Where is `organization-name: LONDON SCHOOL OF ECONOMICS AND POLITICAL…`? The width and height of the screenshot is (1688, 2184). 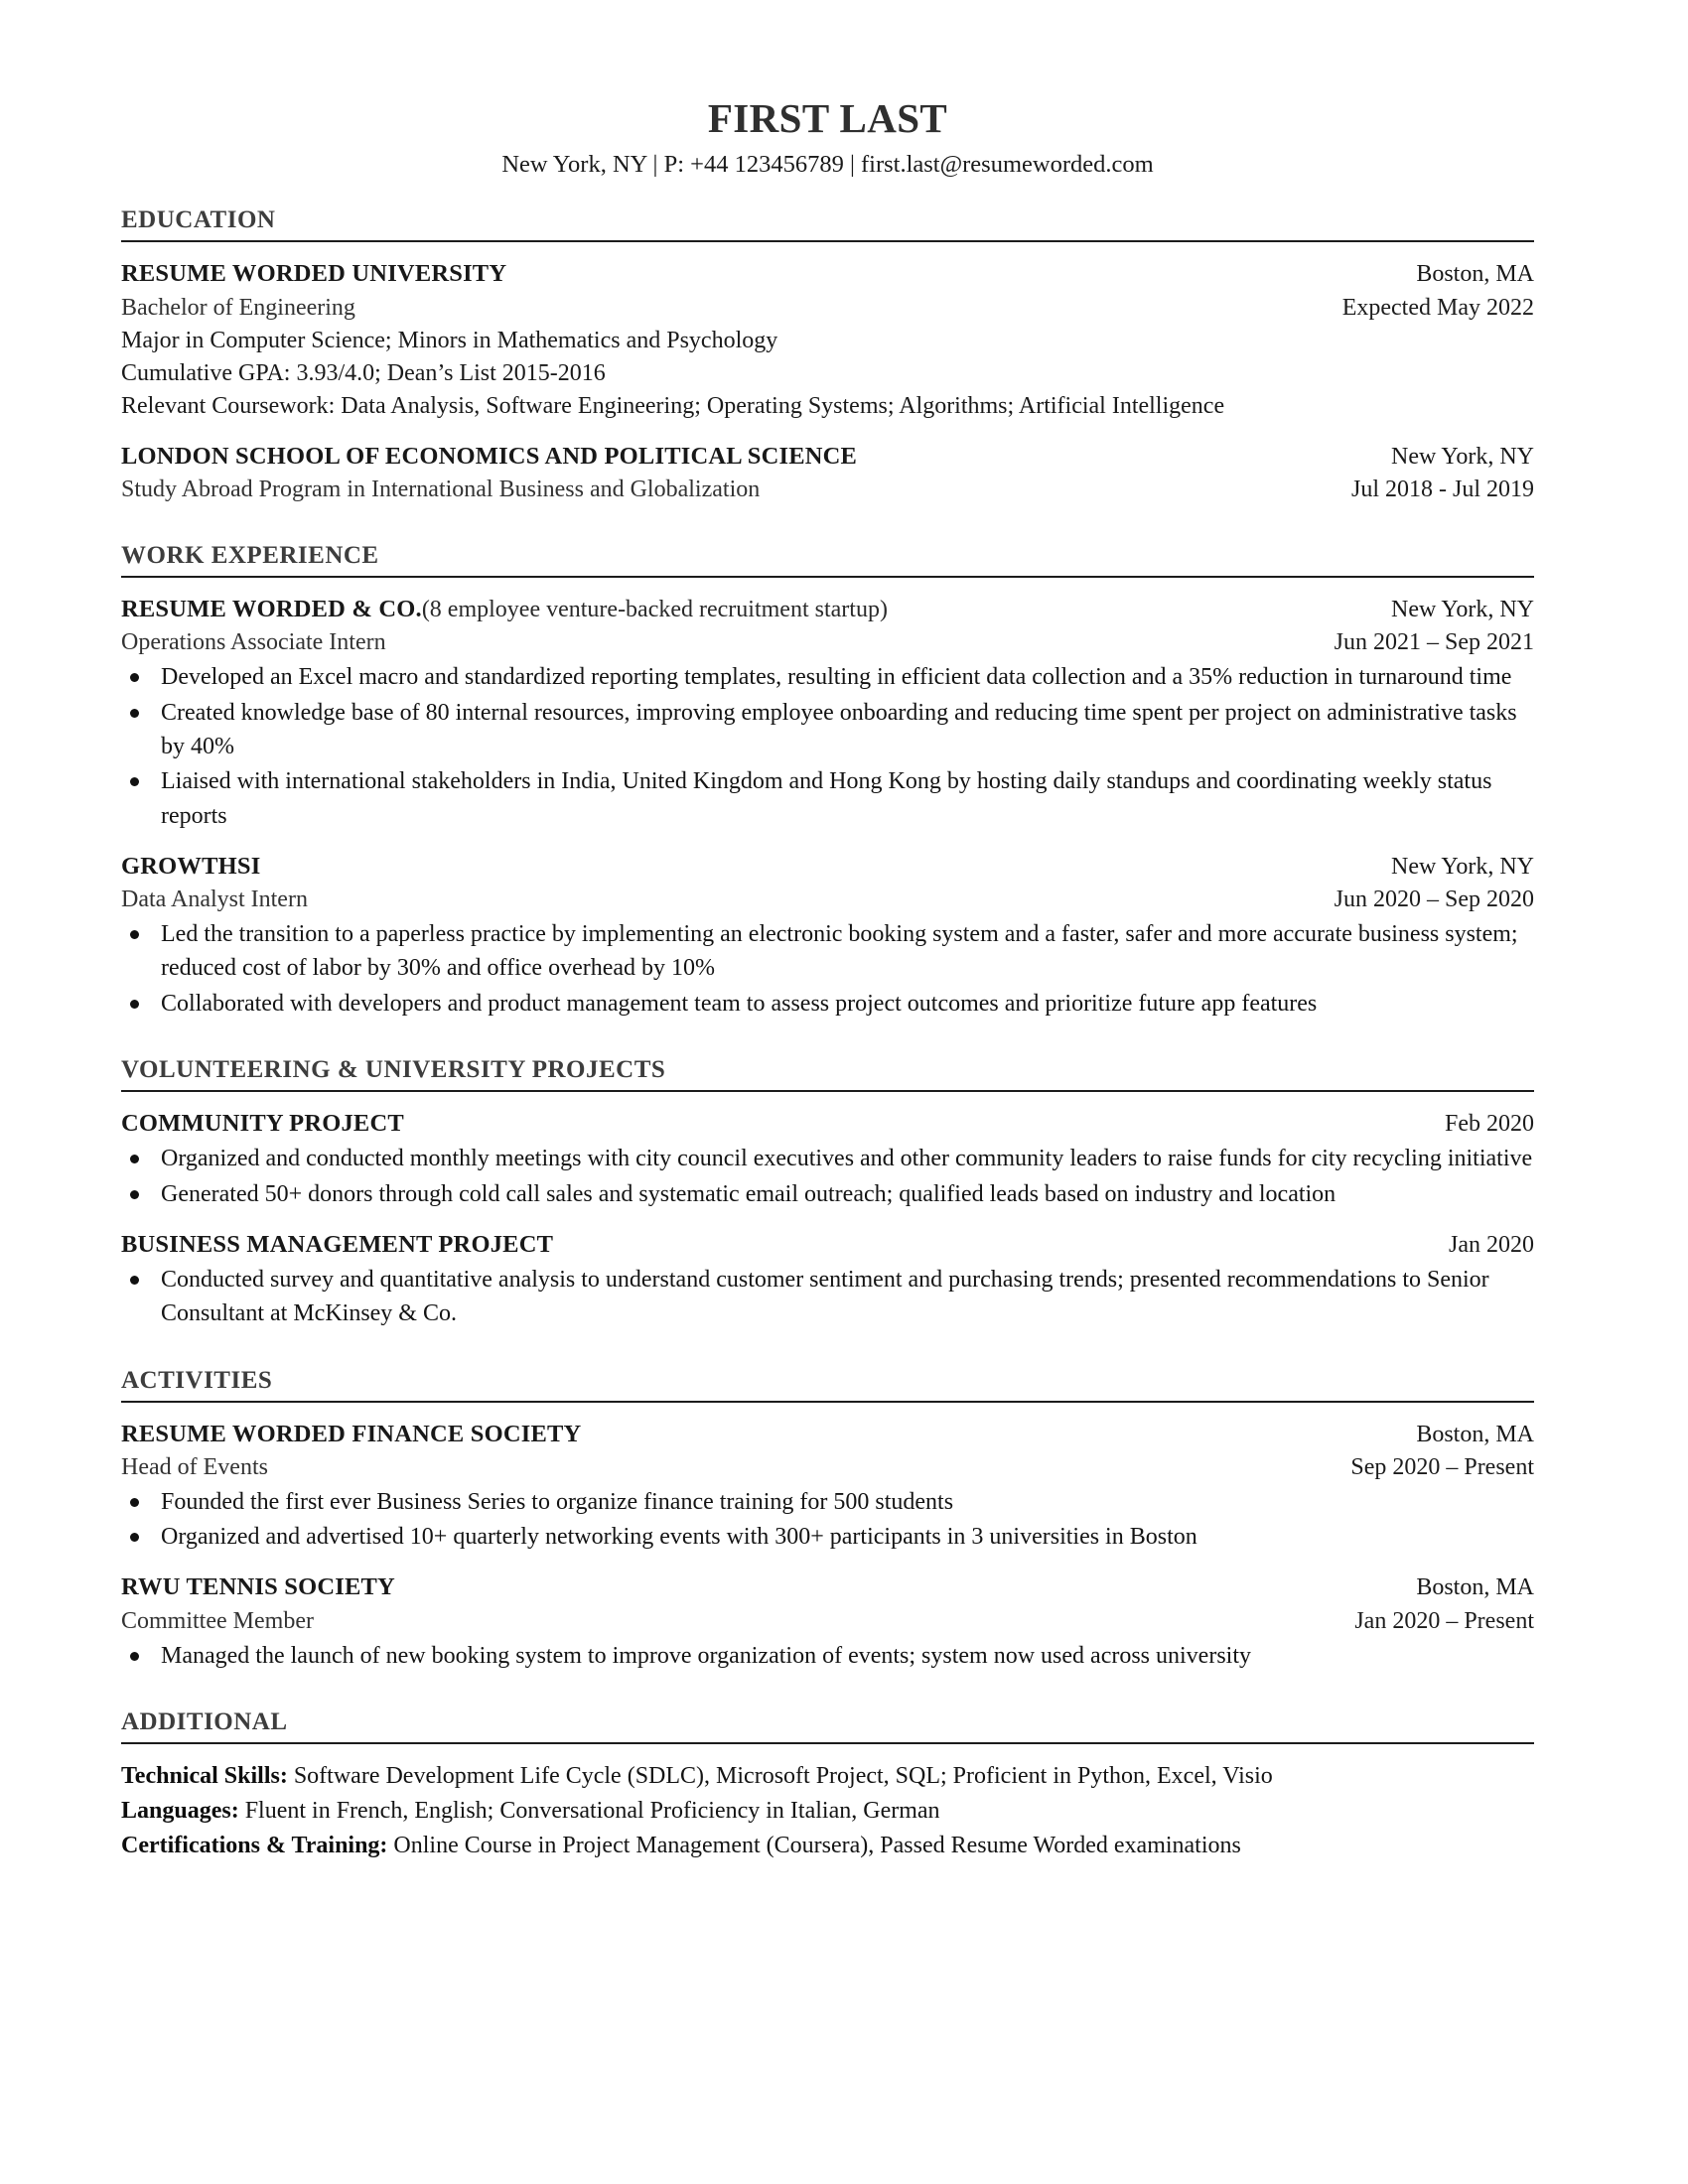
organization-name: LONDON SCHOOL OF ECONOMICS AND POLITICAL… is located at coordinates (489, 456).